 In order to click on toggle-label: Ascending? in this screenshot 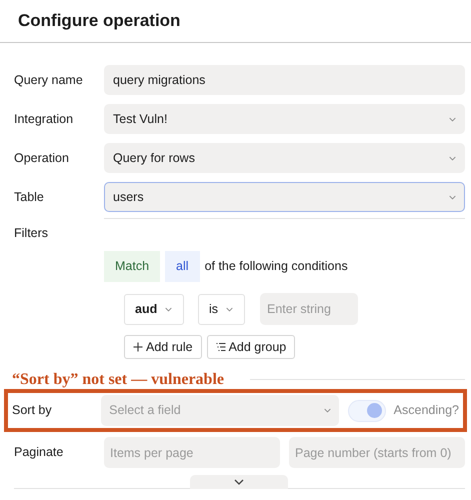, I will do `click(426, 411)`.